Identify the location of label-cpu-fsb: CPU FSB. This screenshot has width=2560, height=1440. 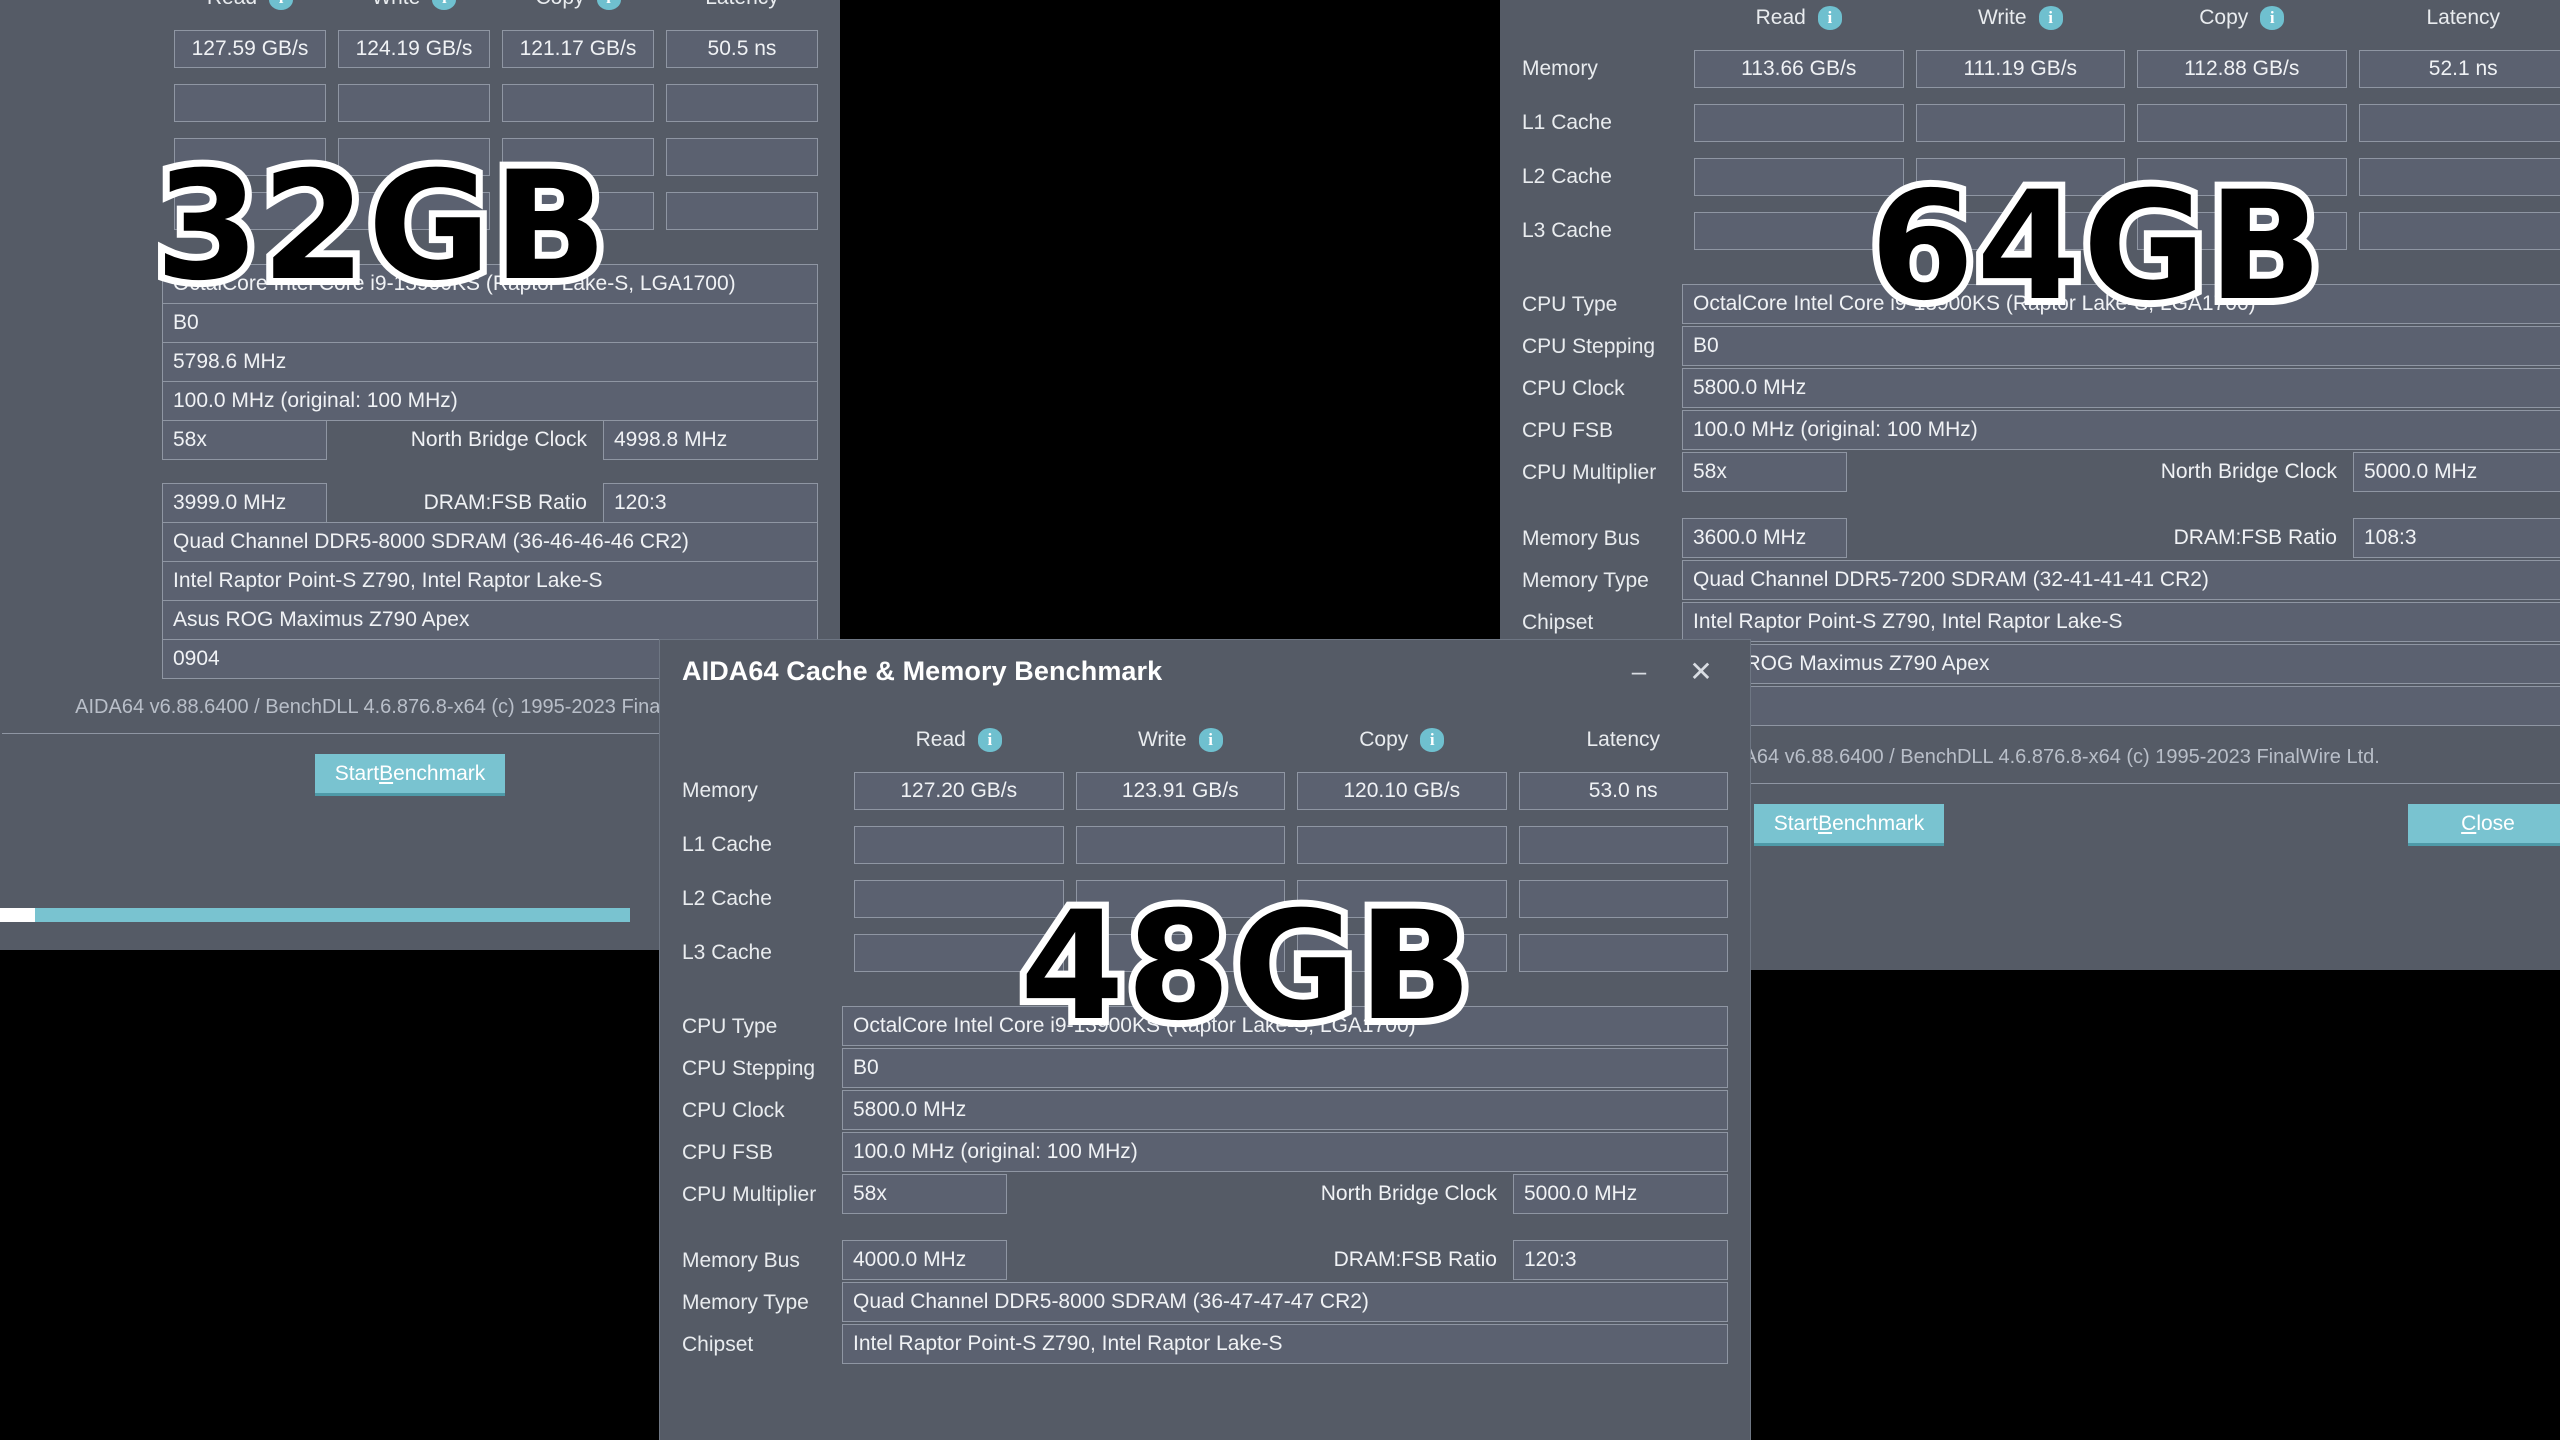
(1568, 430).